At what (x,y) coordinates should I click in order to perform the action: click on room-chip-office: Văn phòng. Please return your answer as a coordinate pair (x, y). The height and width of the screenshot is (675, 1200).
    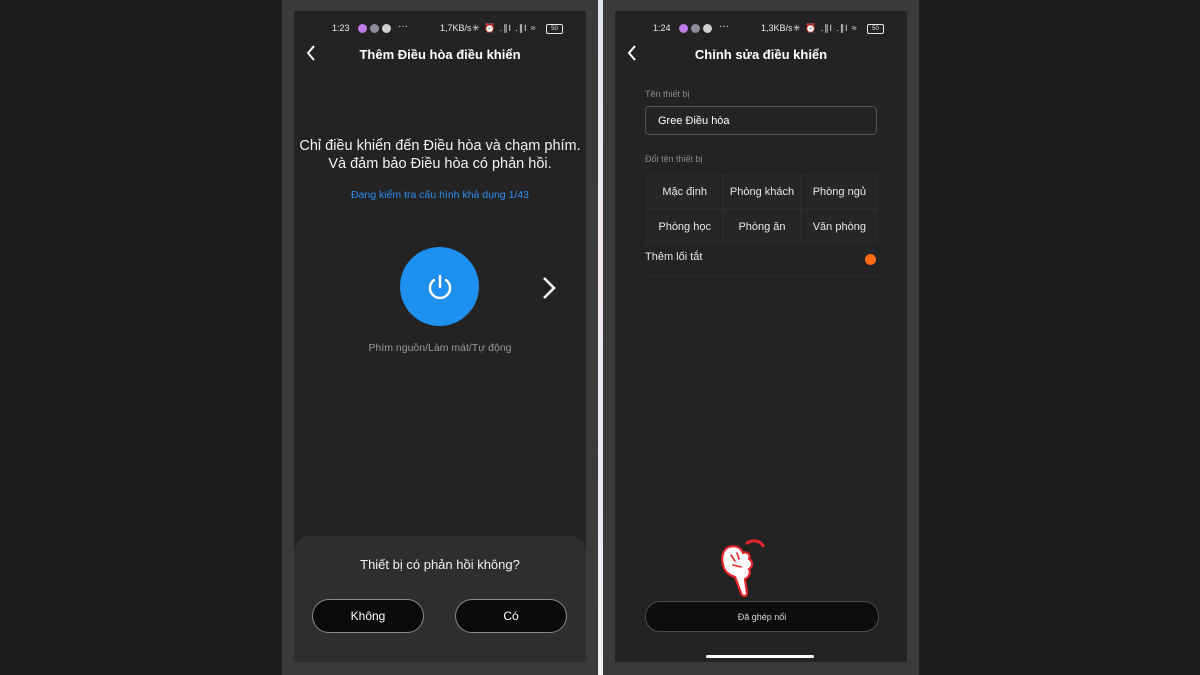
    Looking at the image, I should click on (839, 226).